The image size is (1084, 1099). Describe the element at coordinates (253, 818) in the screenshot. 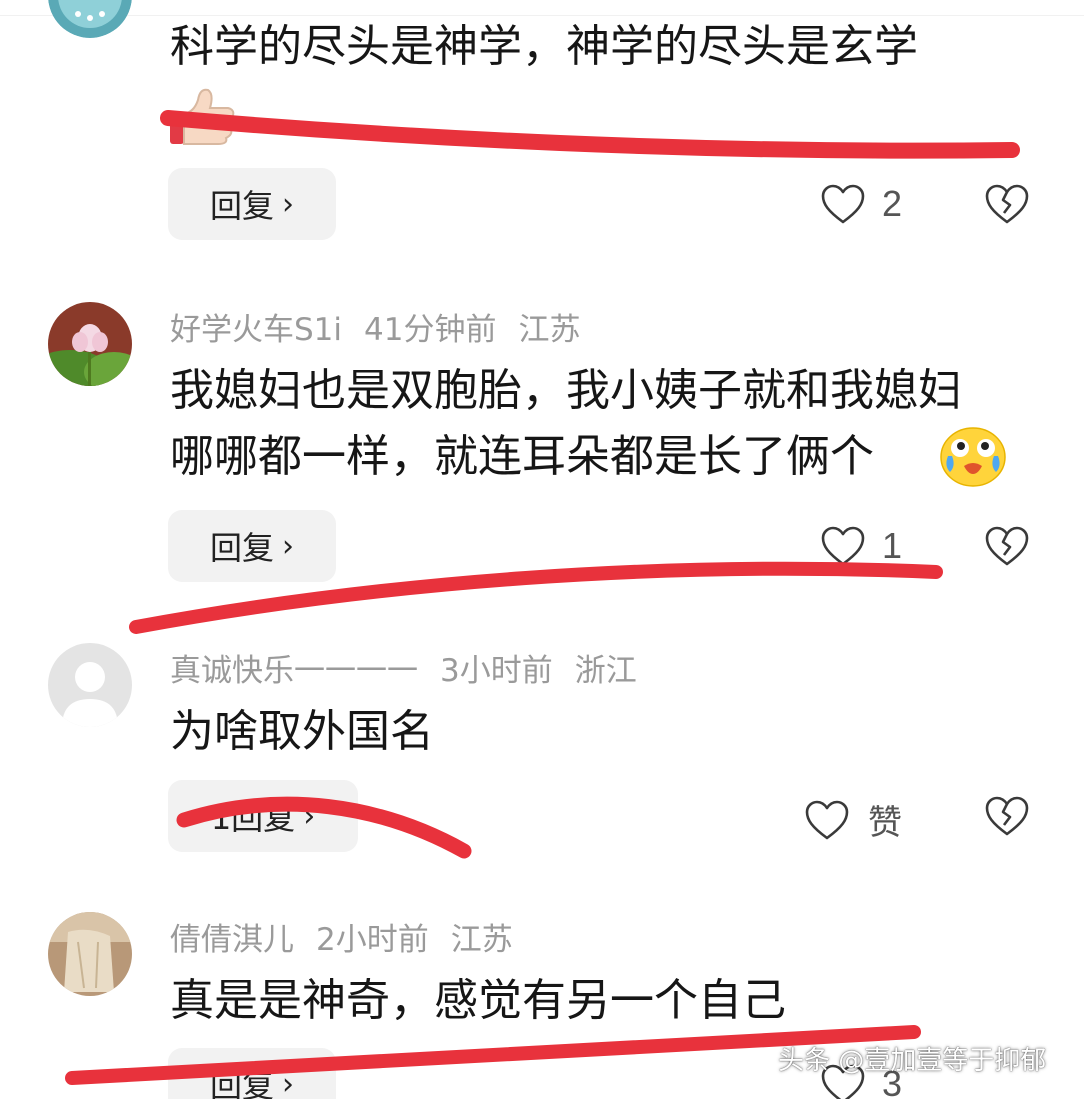

I see `reply-label: 1回复` at that location.